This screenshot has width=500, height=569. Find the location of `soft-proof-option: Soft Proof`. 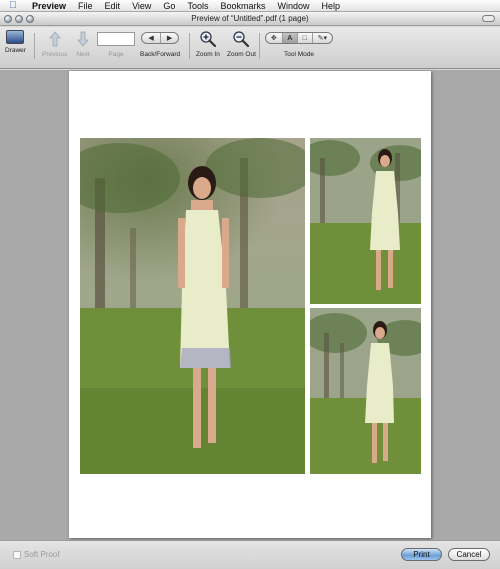

soft-proof-option: Soft Proof is located at coordinates (36, 554).